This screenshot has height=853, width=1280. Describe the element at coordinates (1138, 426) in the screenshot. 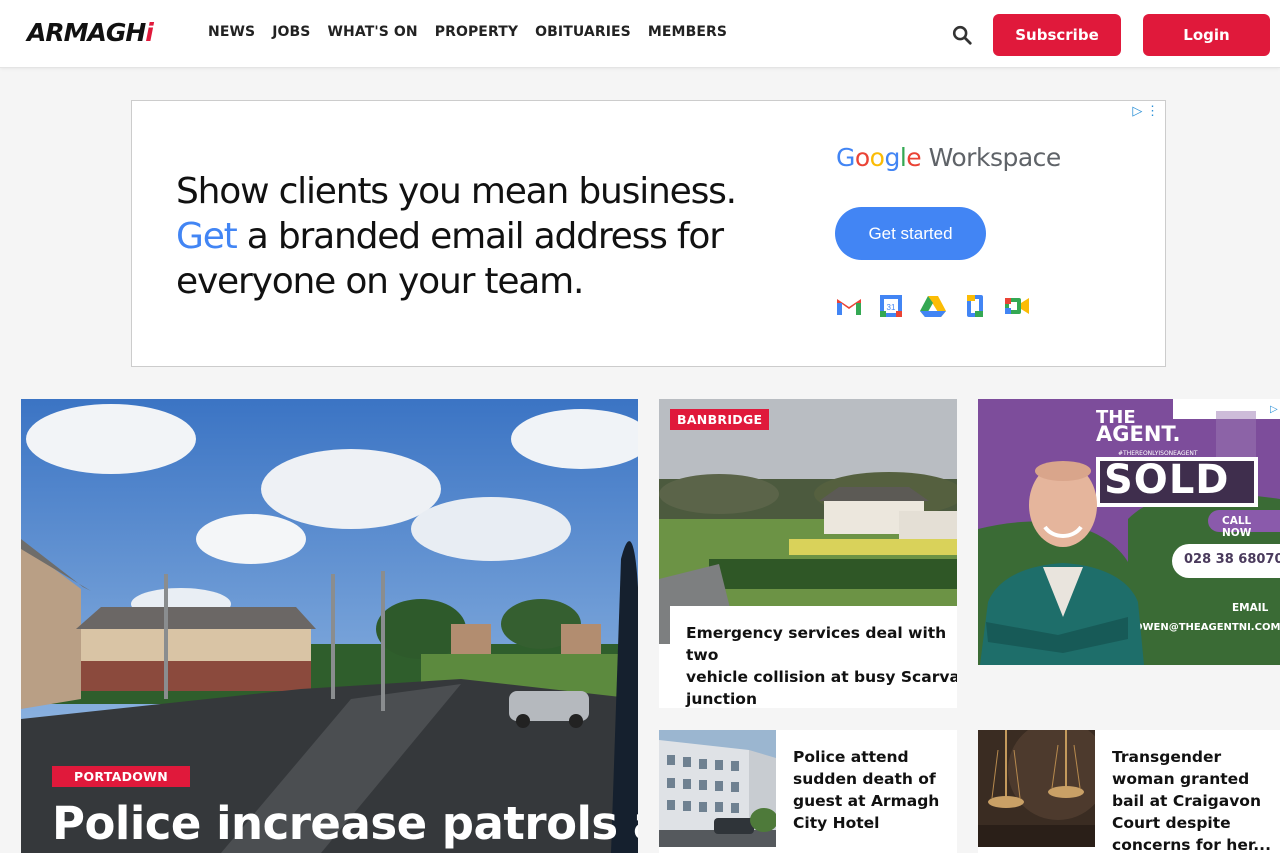

I see `agent-brand: THE AGENT.` at that location.